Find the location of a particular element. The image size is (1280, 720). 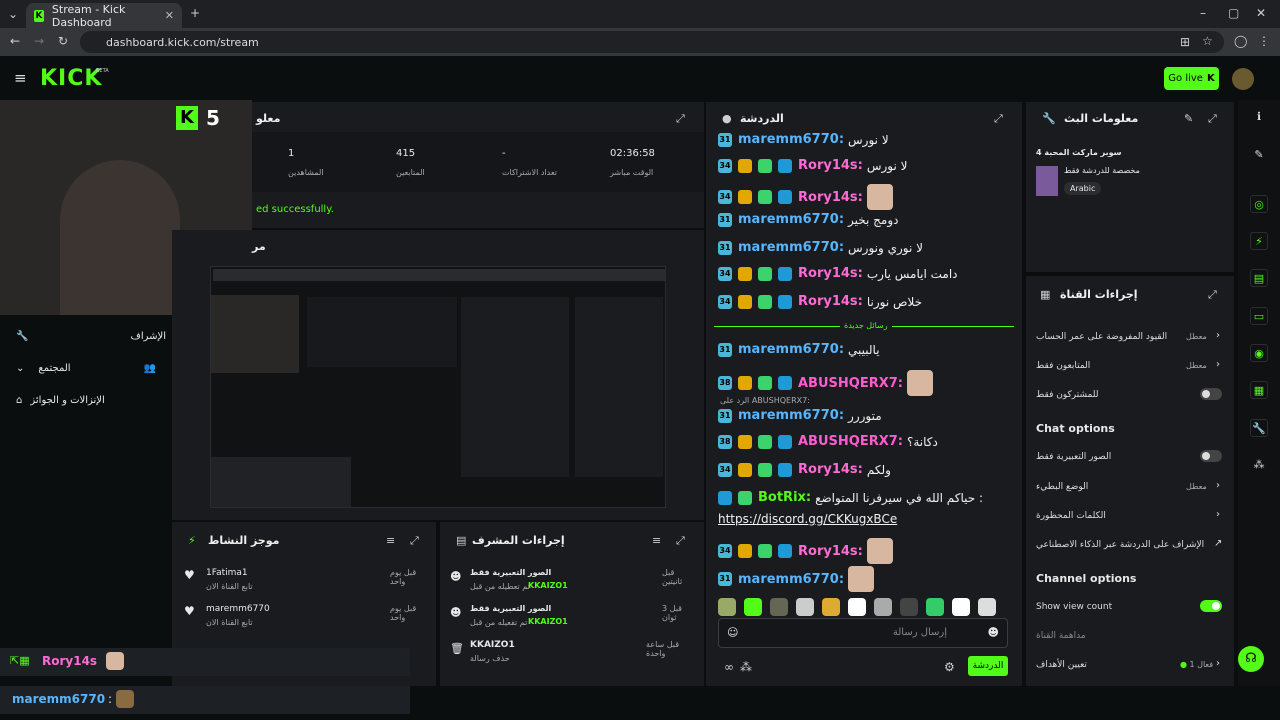

emotes-only-toggle is located at coordinates (1211, 456).